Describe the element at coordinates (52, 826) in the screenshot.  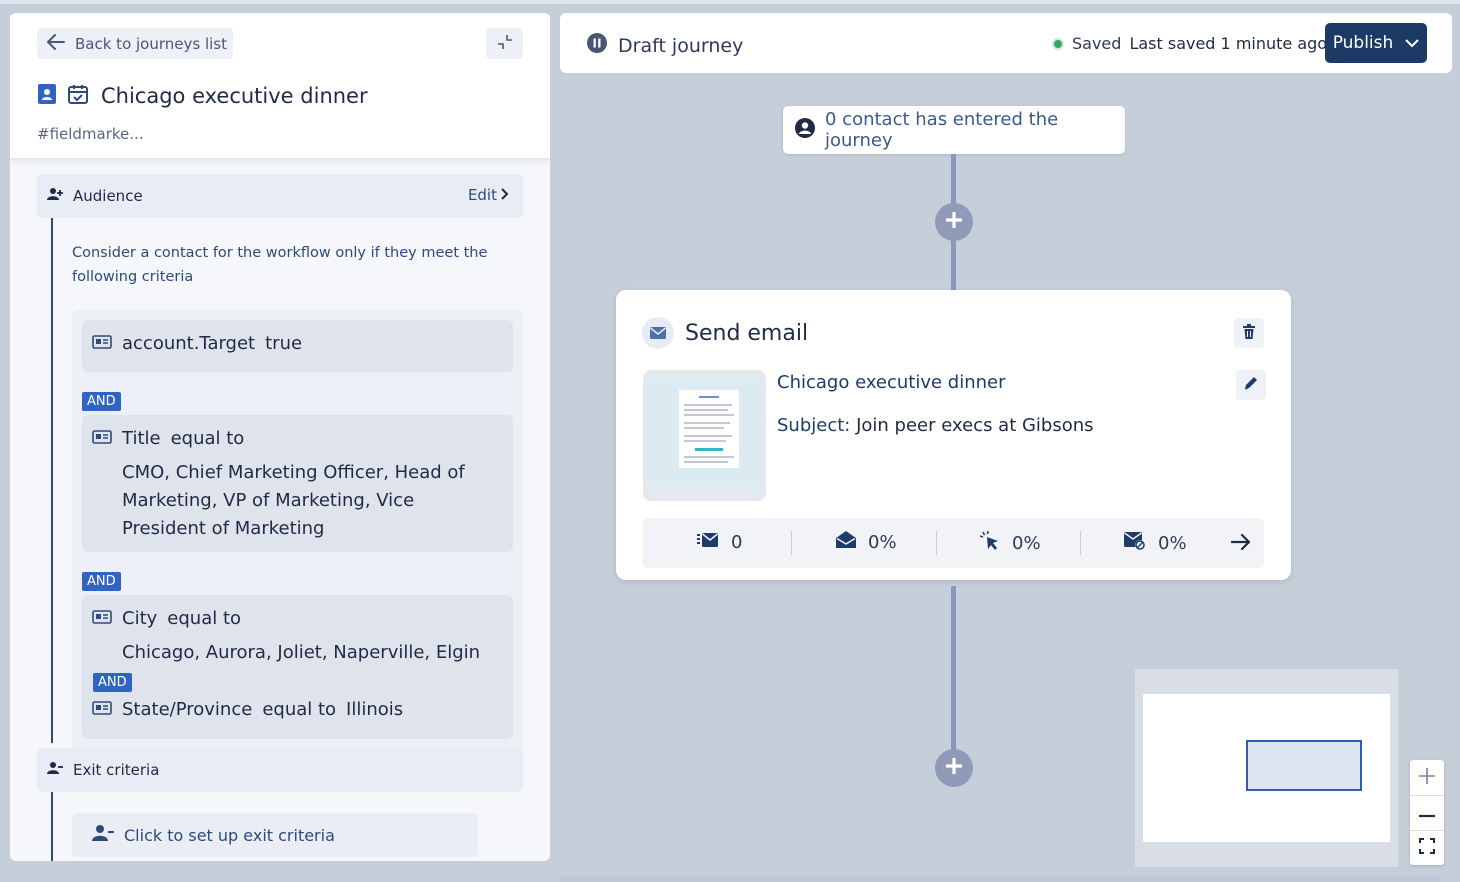
I see `exit-tree-line` at that location.